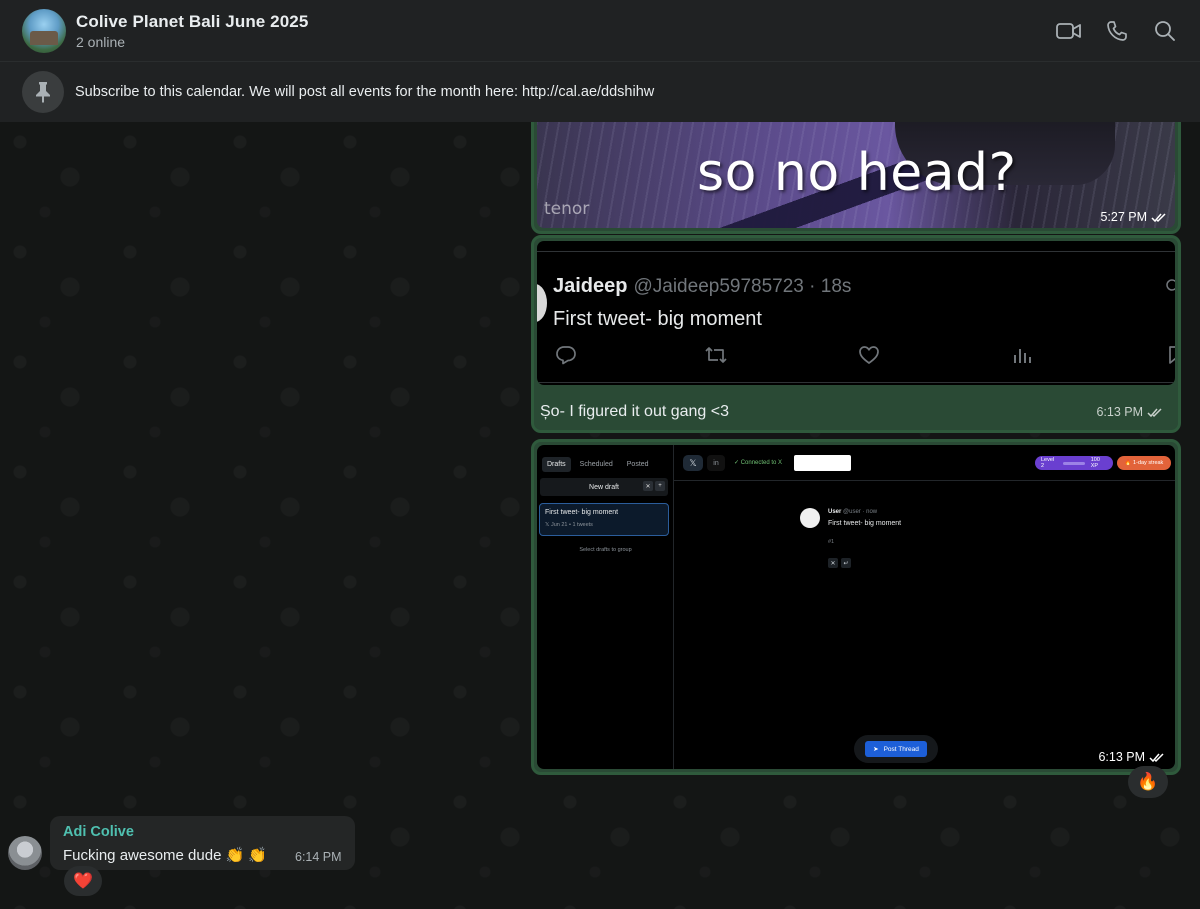 The height and width of the screenshot is (909, 1200). Describe the element at coordinates (657, 319) in the screenshot. I see `tweet-text: First tweet- big moment` at that location.